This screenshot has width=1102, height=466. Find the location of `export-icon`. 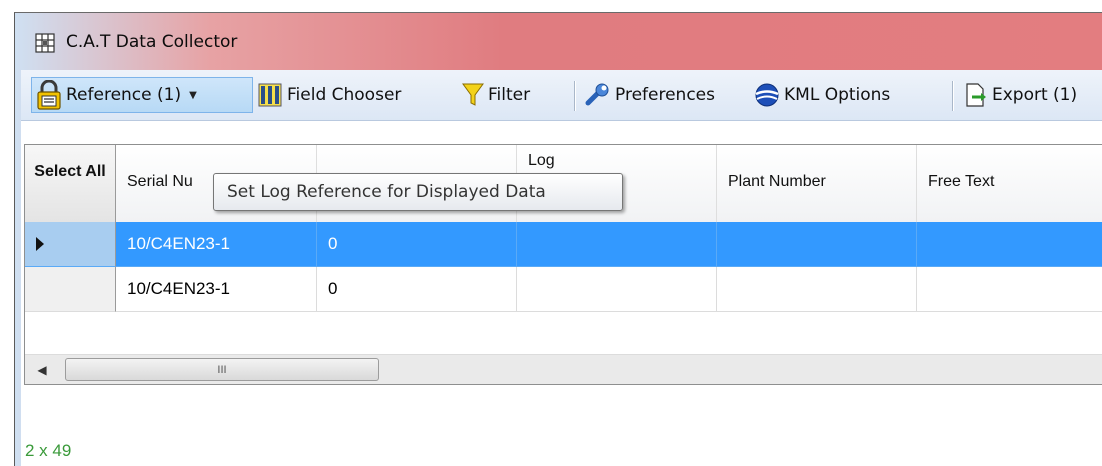

export-icon is located at coordinates (976, 95).